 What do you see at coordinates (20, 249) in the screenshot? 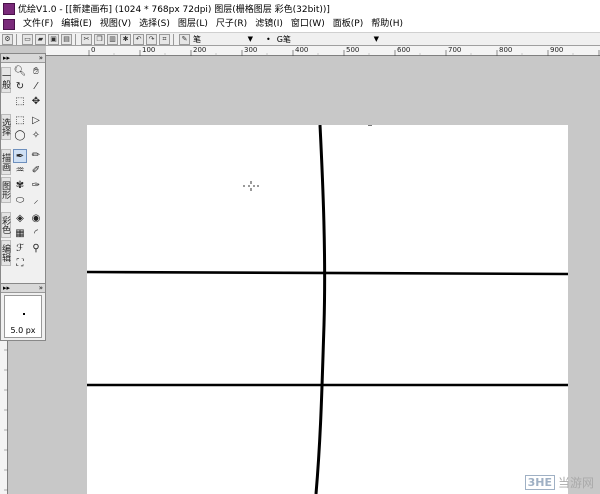
I see `text-icon: ℱ` at bounding box center [20, 249].